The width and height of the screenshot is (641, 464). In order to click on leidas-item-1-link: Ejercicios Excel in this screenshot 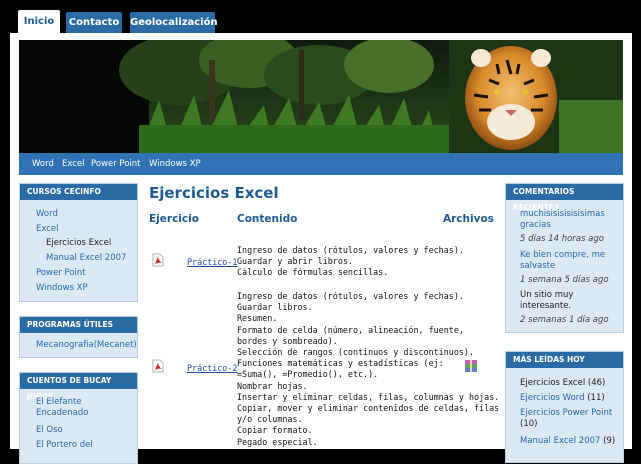, I will do `click(552, 383)`.